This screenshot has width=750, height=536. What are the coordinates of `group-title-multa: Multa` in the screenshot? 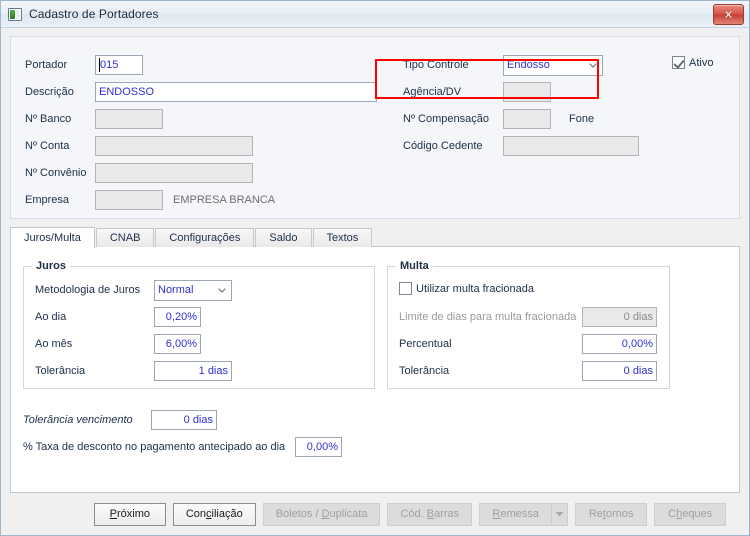 It's located at (414, 266).